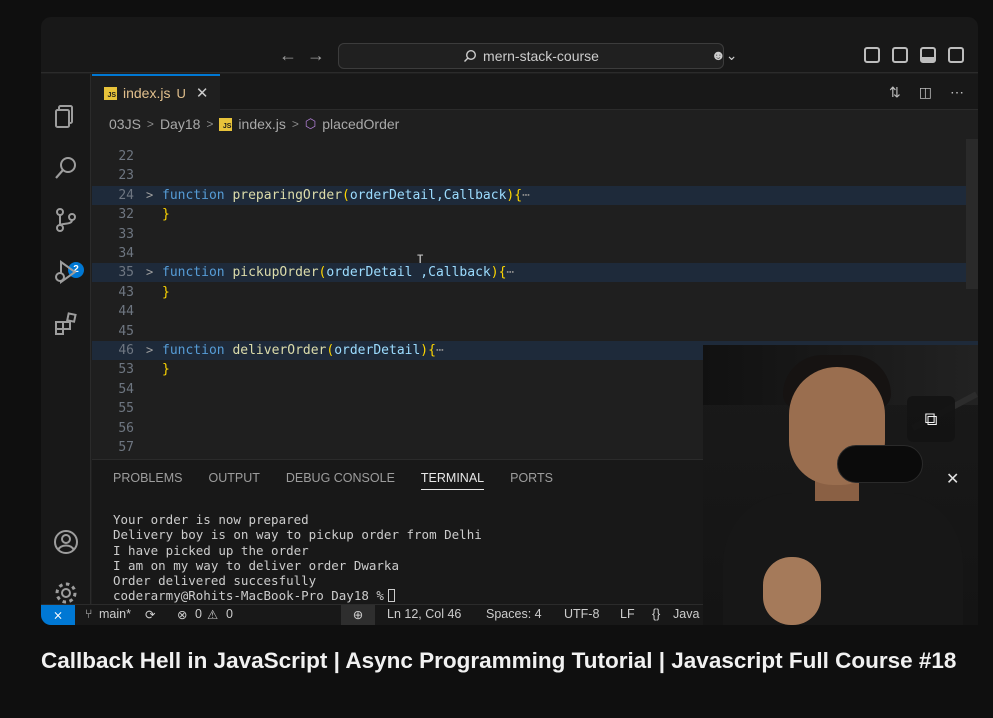 Image resolution: width=993 pixels, height=718 pixels. Describe the element at coordinates (957, 92) in the screenshot. I see `more-actions-icon: ⋯` at that location.